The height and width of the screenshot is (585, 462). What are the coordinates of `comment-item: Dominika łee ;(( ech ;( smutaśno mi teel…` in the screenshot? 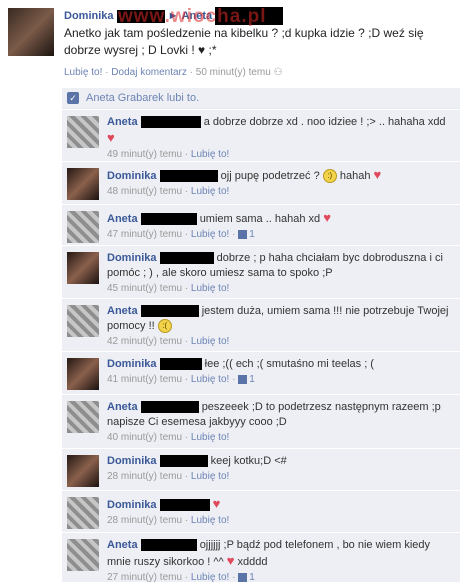 It's located at (261, 372).